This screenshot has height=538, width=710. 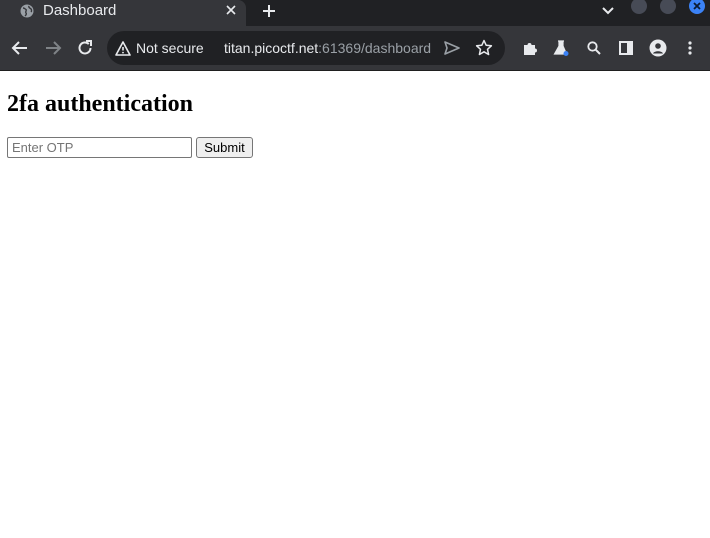 I want to click on tab-strip: Dashboard, so click(x=355, y=13).